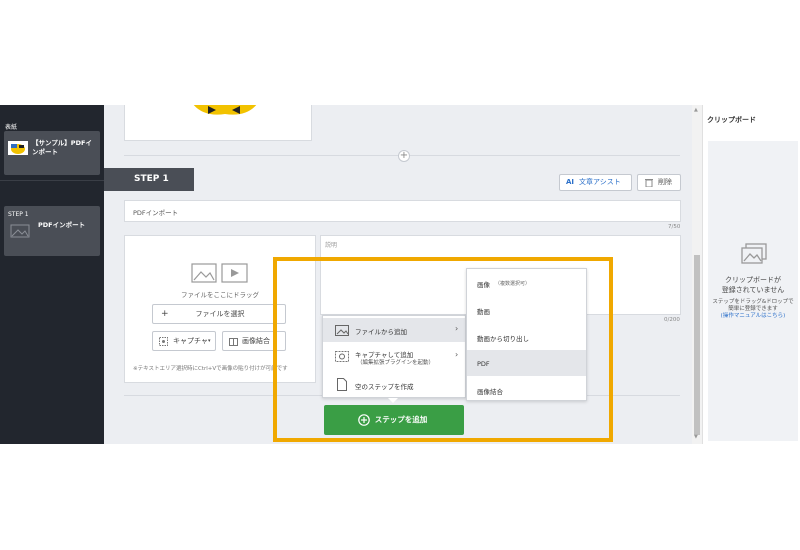 This screenshot has width=800, height=550. I want to click on capture-button: キャプチャ ▾, so click(184, 341).